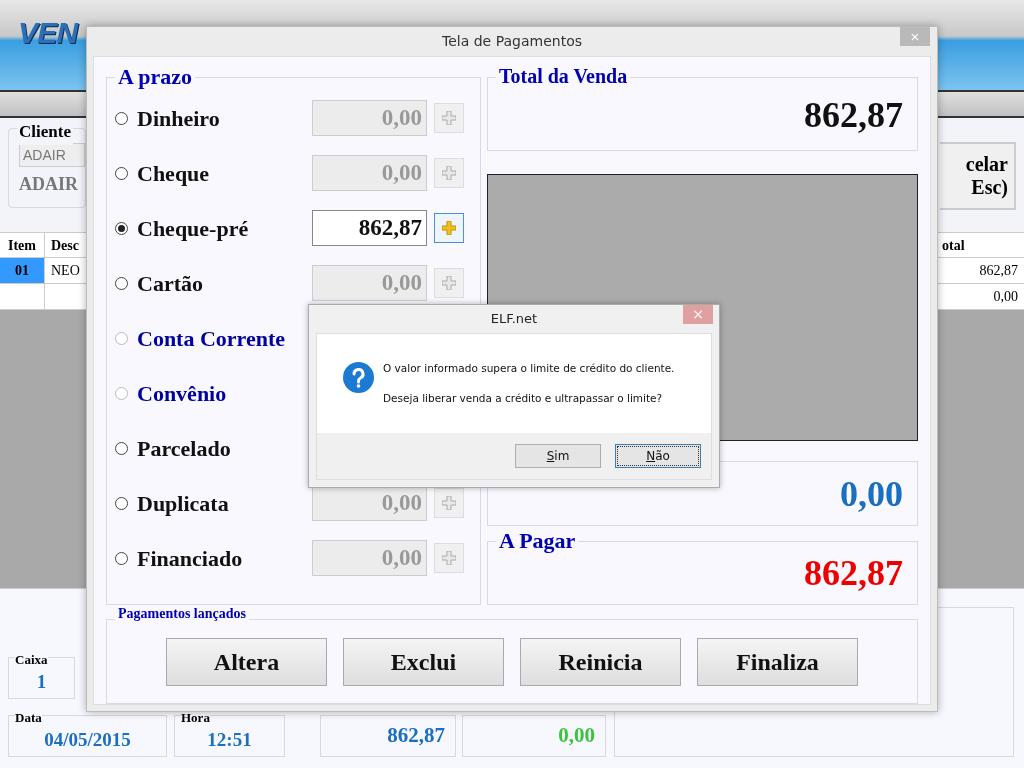 This screenshot has width=1024, height=768. Describe the element at coordinates (184, 448) in the screenshot. I see `payment-option-label: Parcelado` at that location.